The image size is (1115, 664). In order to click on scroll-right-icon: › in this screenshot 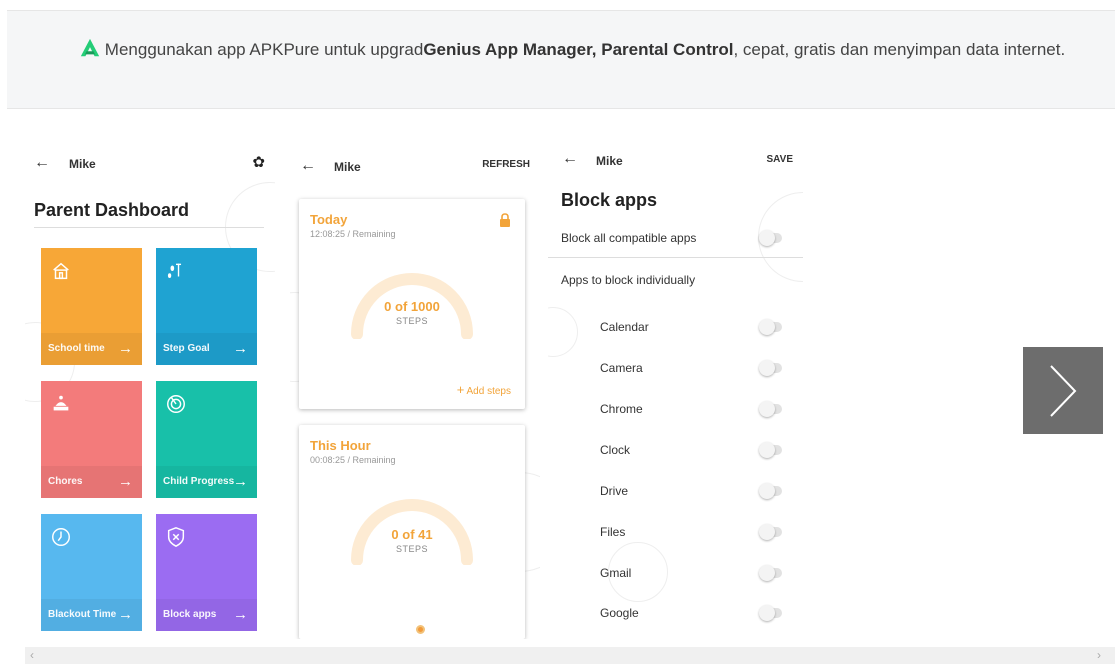, I will do `click(1099, 655)`.